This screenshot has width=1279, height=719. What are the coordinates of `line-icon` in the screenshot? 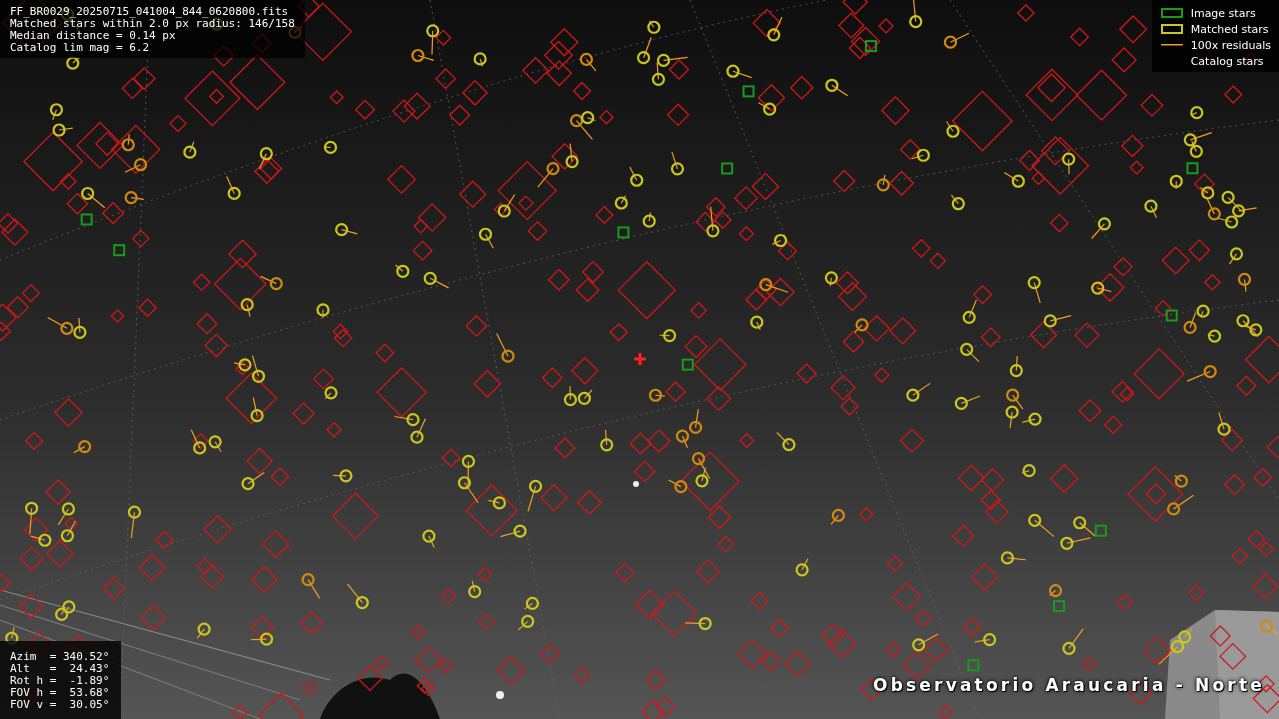 It's located at (1171, 45).